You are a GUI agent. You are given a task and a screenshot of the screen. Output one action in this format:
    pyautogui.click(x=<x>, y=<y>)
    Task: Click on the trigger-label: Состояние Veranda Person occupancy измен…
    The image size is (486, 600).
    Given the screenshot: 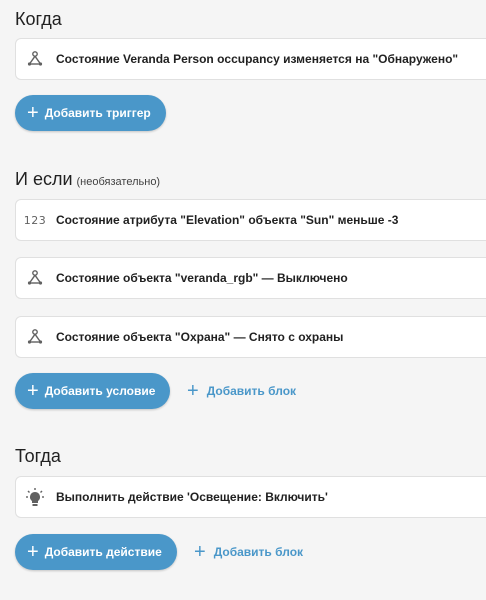 What is the action you would take?
    pyautogui.click(x=257, y=59)
    